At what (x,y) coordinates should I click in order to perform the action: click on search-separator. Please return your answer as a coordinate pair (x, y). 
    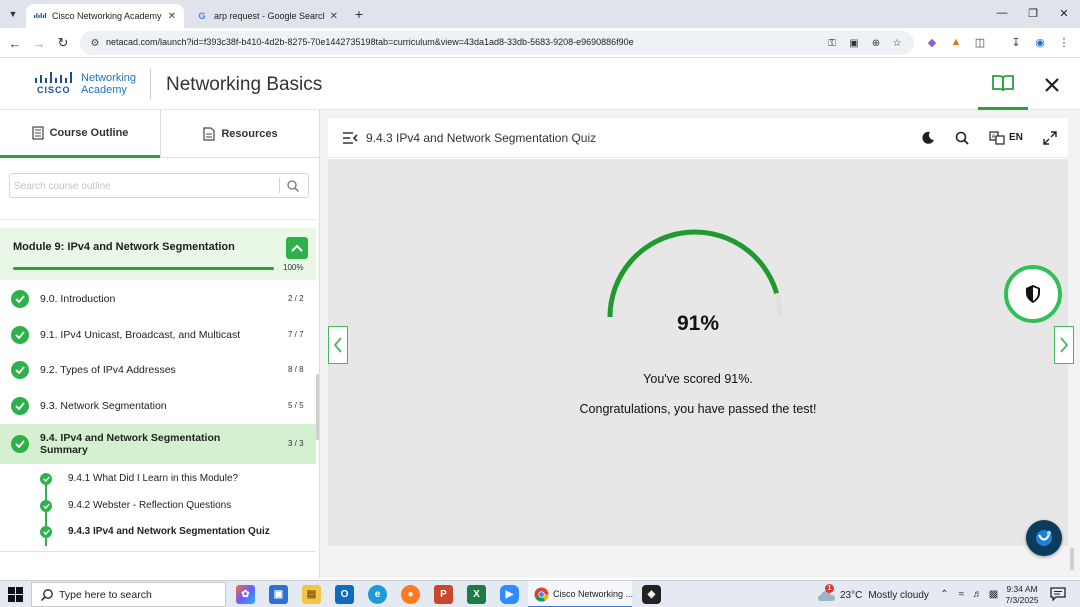
    Looking at the image, I should click on (279, 185).